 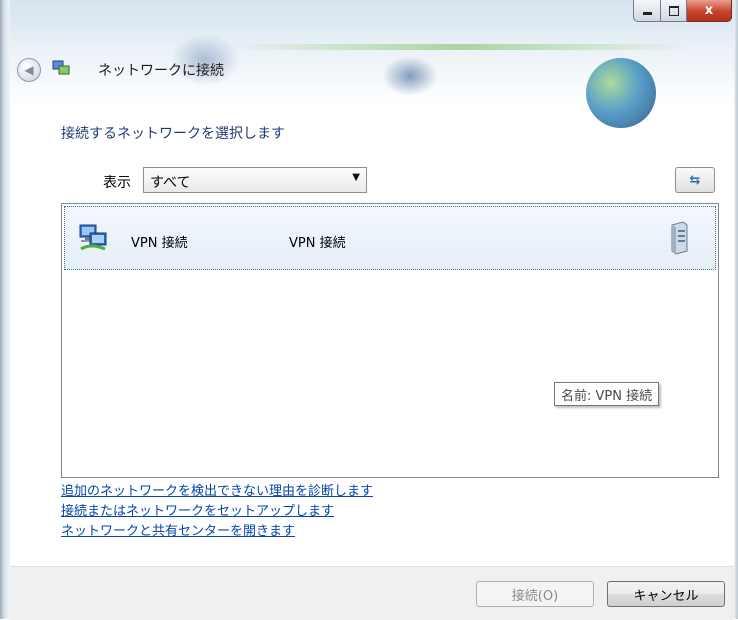 I want to click on minimize-button, so click(x=647, y=11).